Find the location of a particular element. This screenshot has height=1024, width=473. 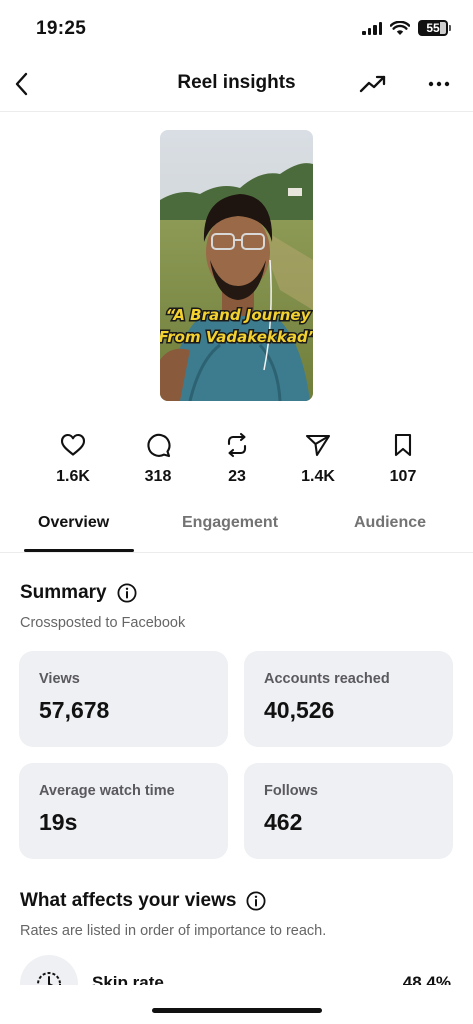

summary-subtitle: Crossposted to Facebook is located at coordinates (103, 623).